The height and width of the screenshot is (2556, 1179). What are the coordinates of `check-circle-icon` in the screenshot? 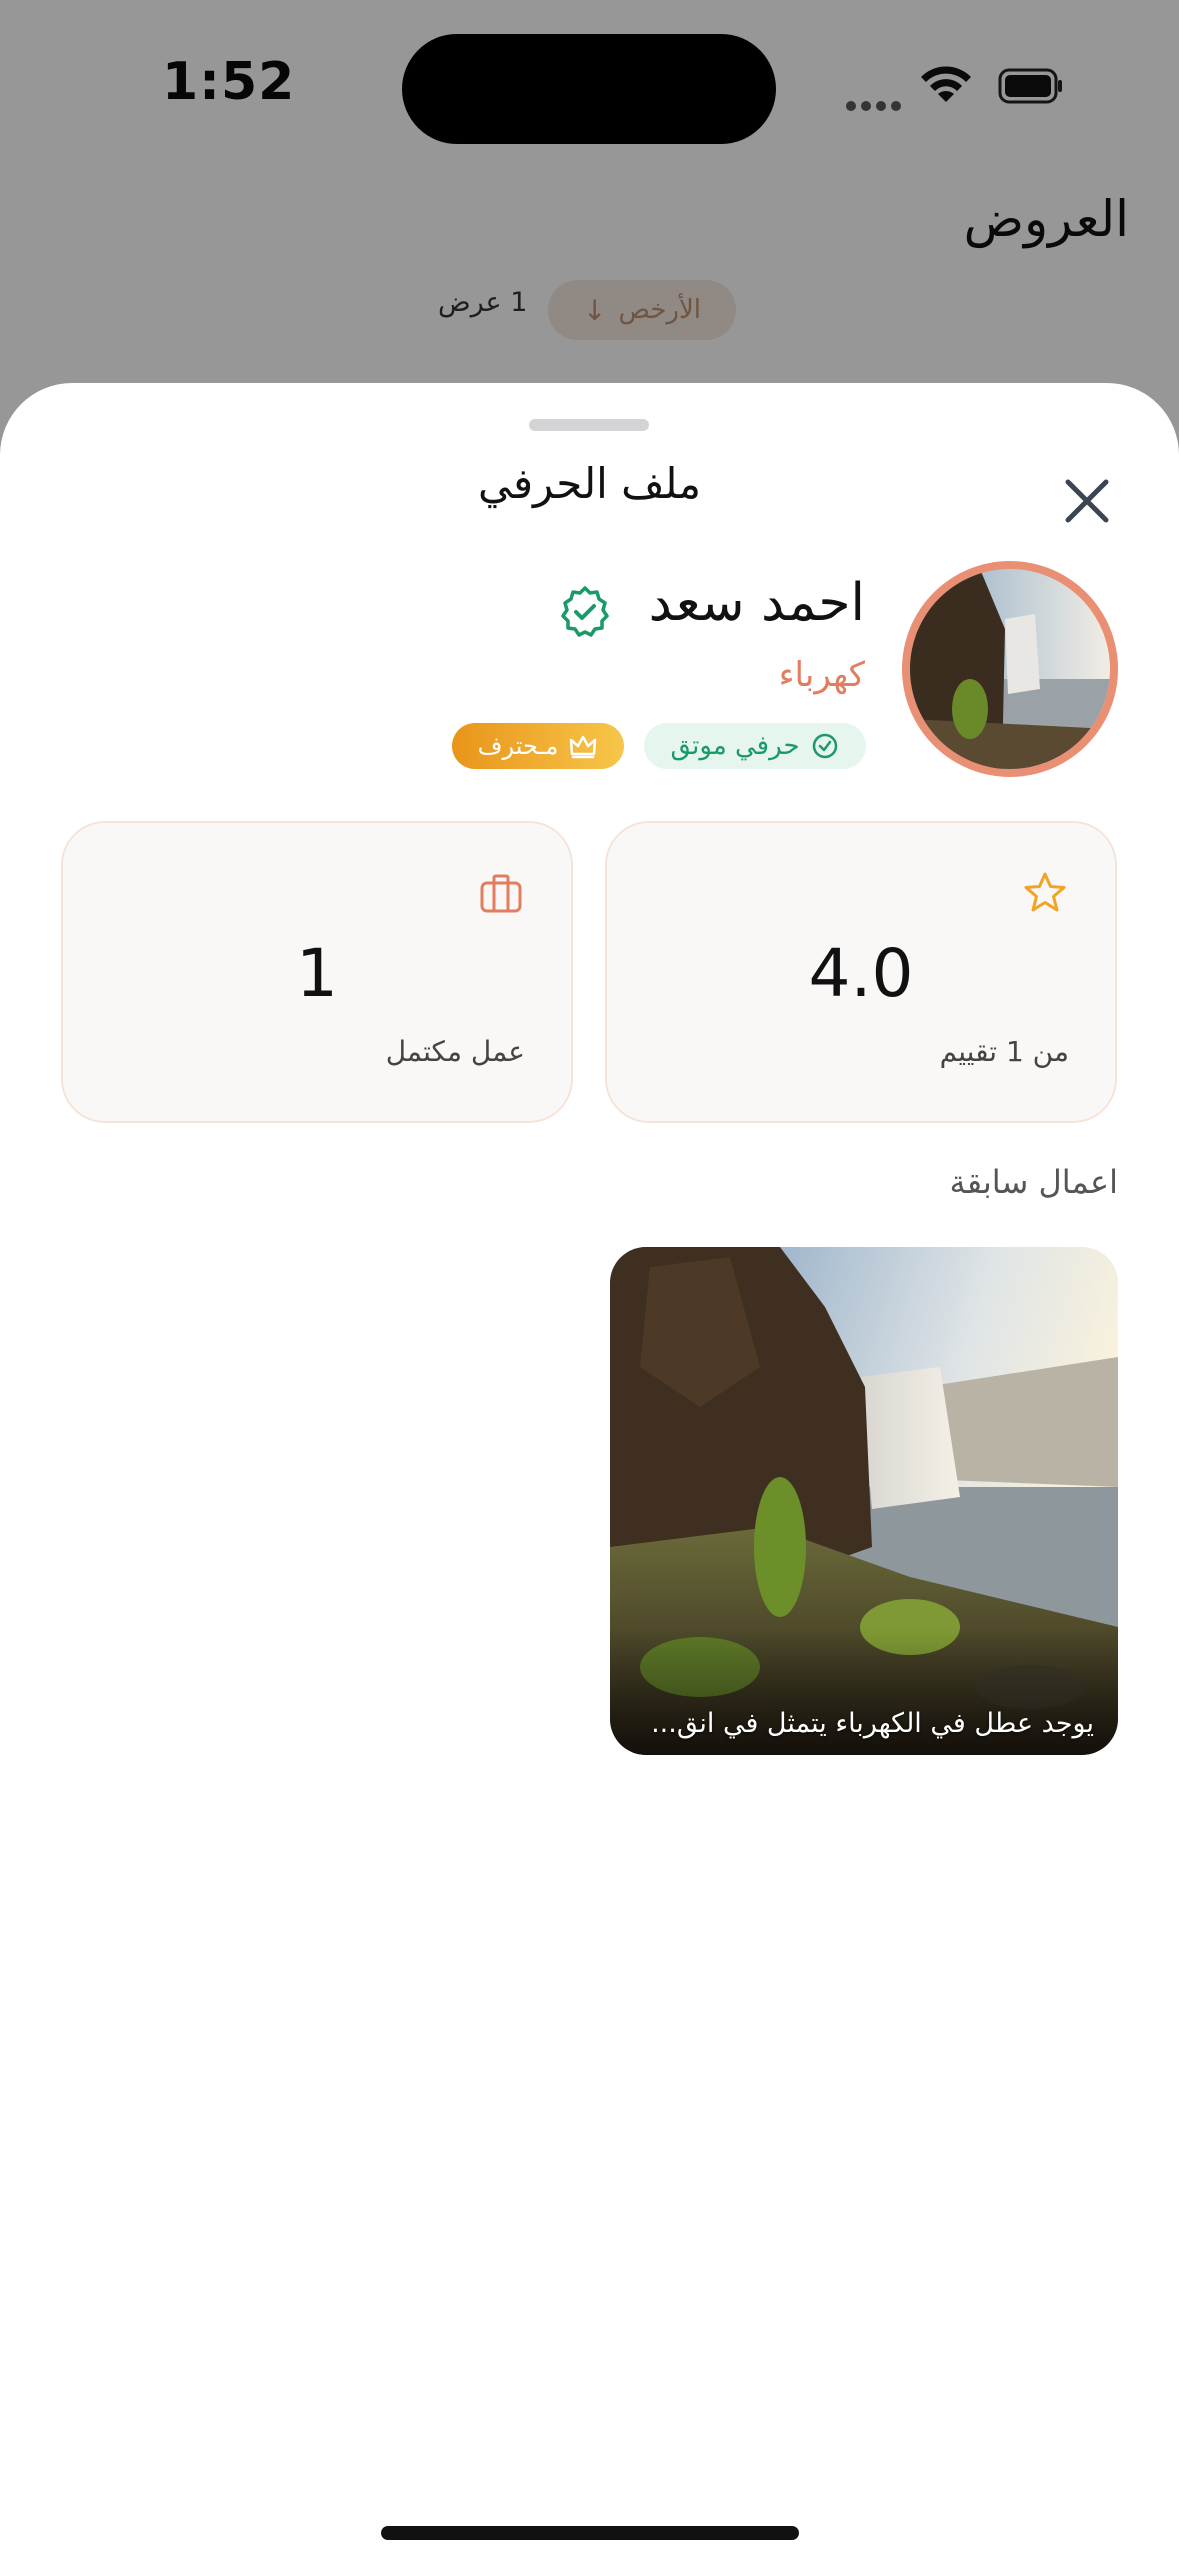 It's located at (824, 746).